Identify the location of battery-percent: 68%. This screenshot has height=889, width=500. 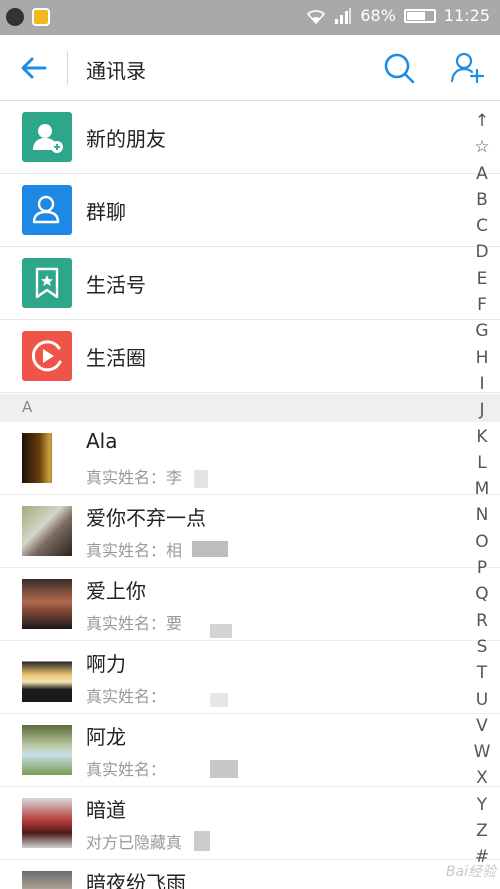
(378, 15).